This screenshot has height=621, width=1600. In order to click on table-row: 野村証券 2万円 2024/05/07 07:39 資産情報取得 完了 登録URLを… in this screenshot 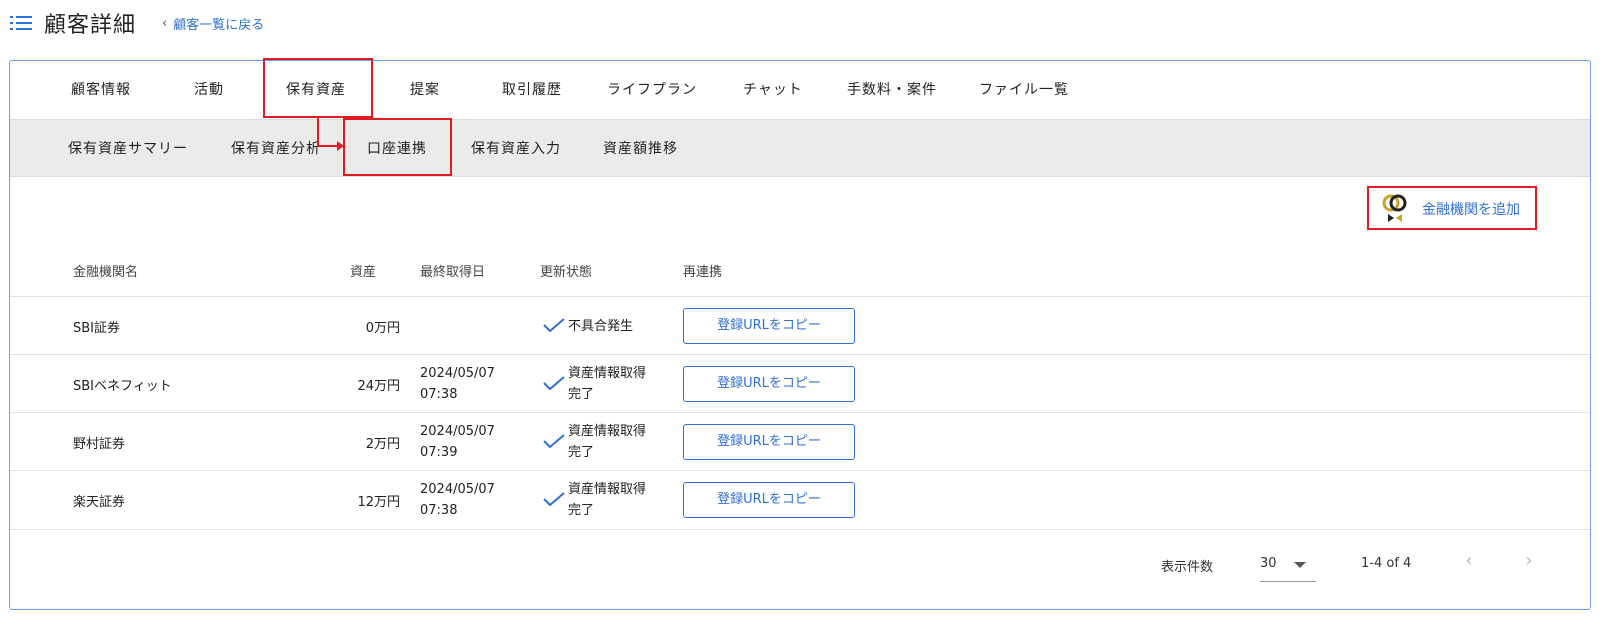, I will do `click(800, 441)`.